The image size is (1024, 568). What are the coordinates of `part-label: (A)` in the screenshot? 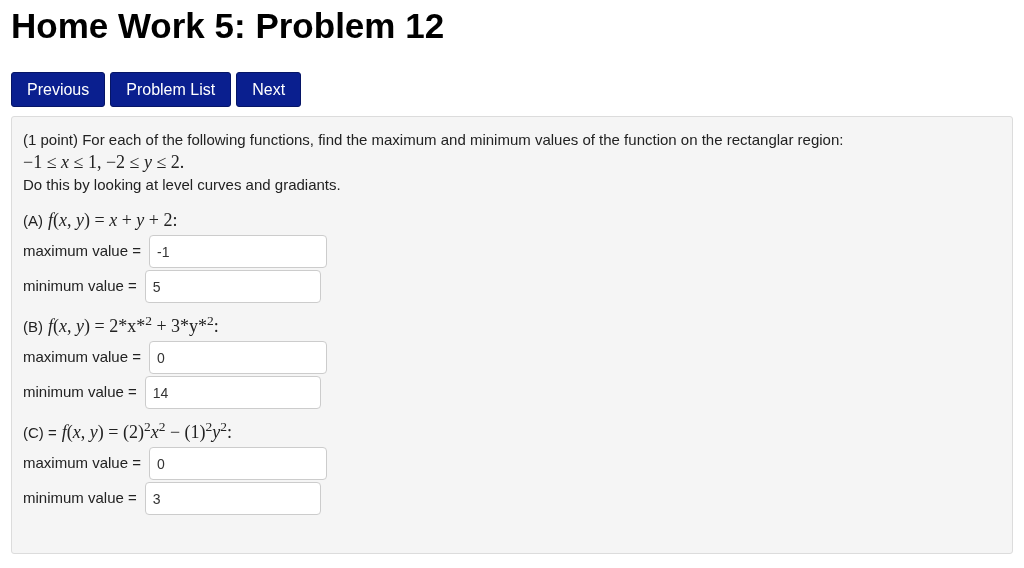 It's located at (33, 221).